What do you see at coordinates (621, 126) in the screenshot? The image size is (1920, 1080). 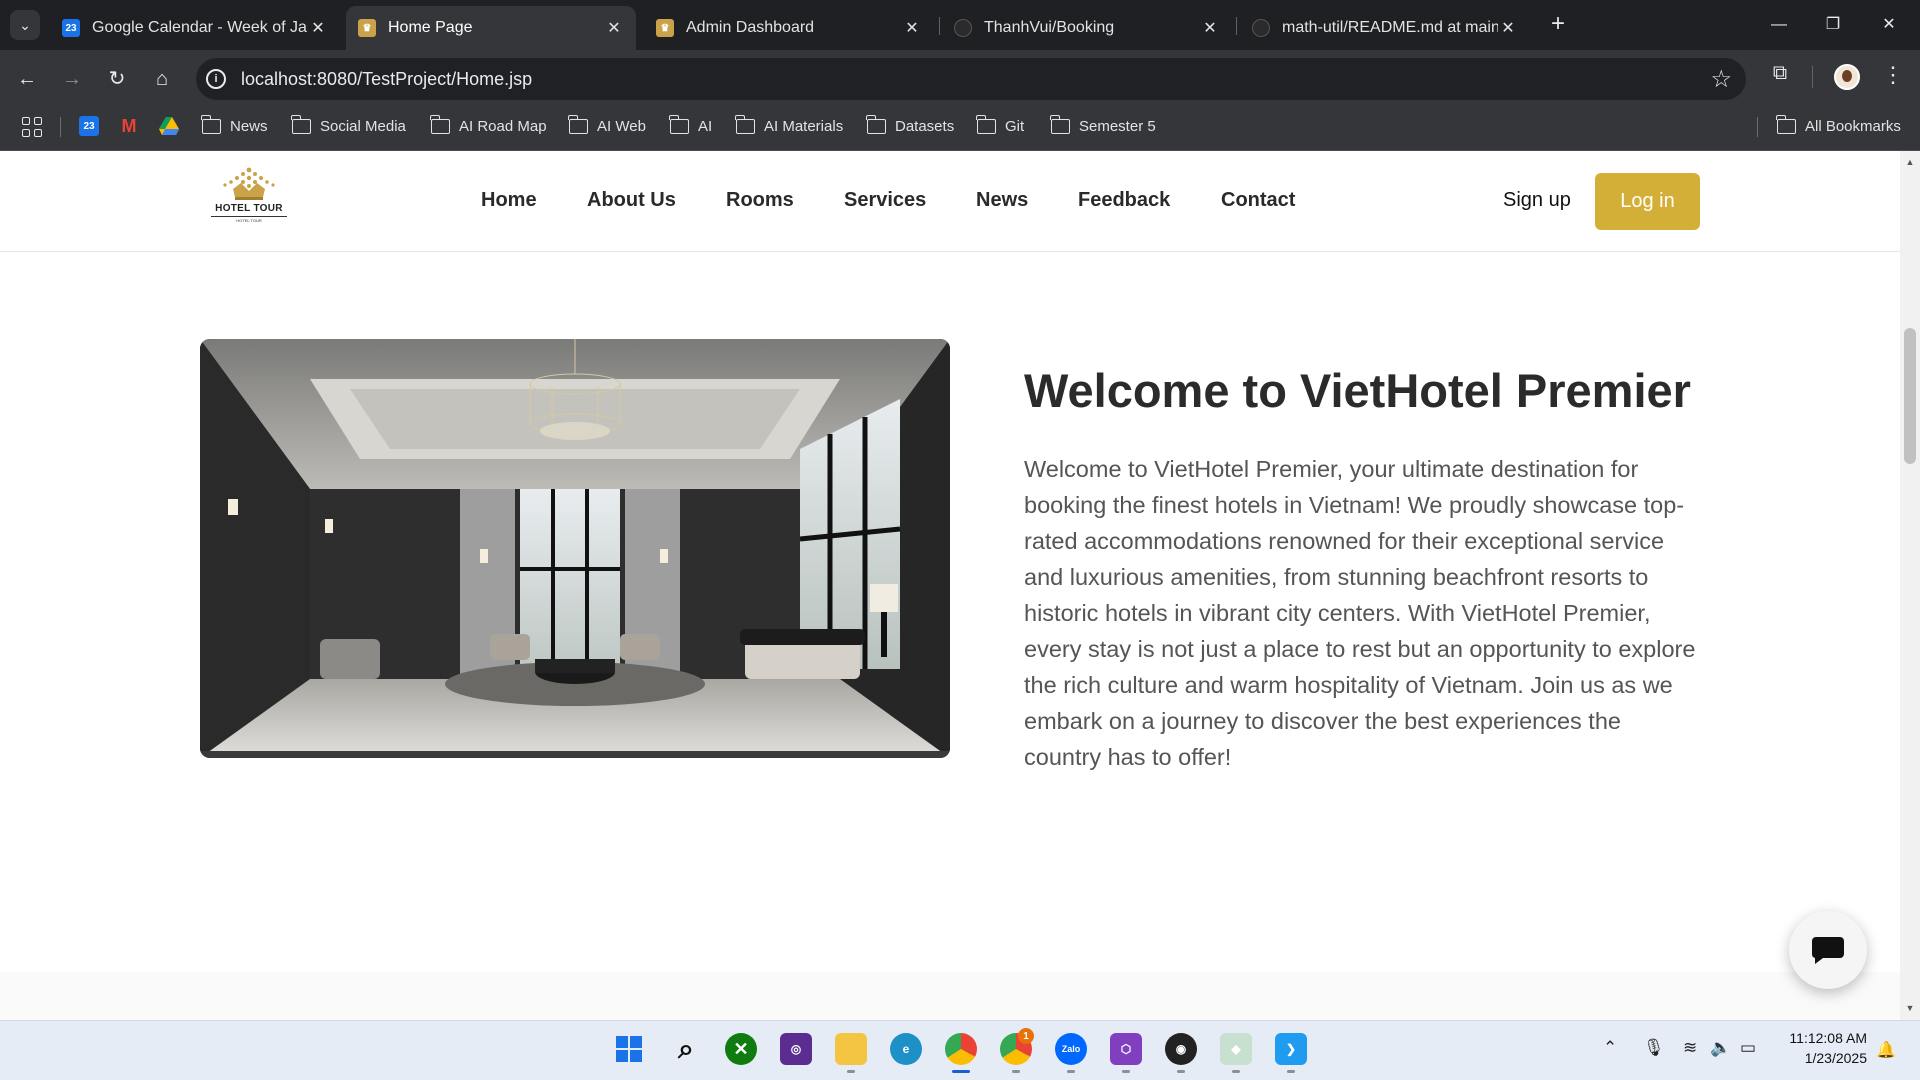 I see `bookmark-label: AI Web` at bounding box center [621, 126].